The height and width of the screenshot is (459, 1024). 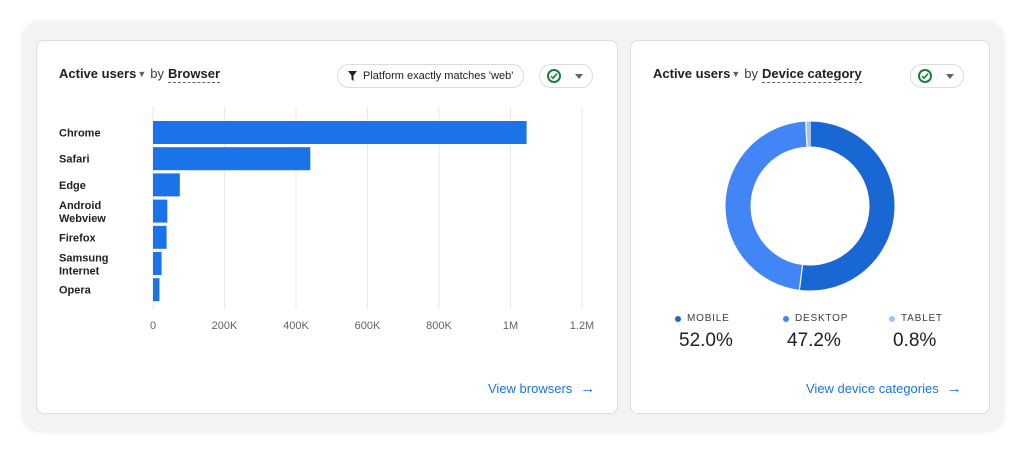 I want to click on x-tick-label: 200K, so click(x=225, y=326).